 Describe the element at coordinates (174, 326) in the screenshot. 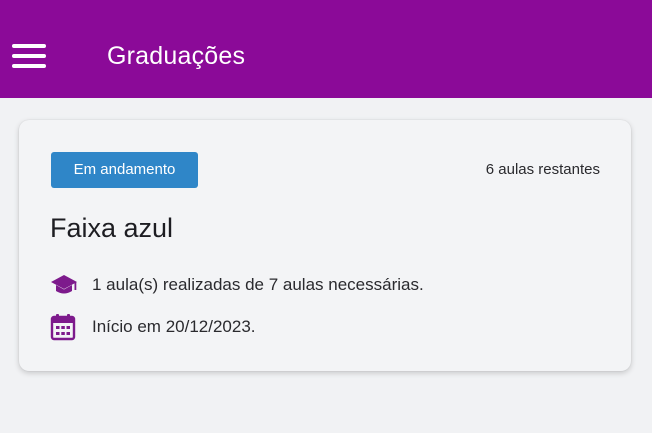

I see `start-date-text: Início em 20/12/2023.` at that location.